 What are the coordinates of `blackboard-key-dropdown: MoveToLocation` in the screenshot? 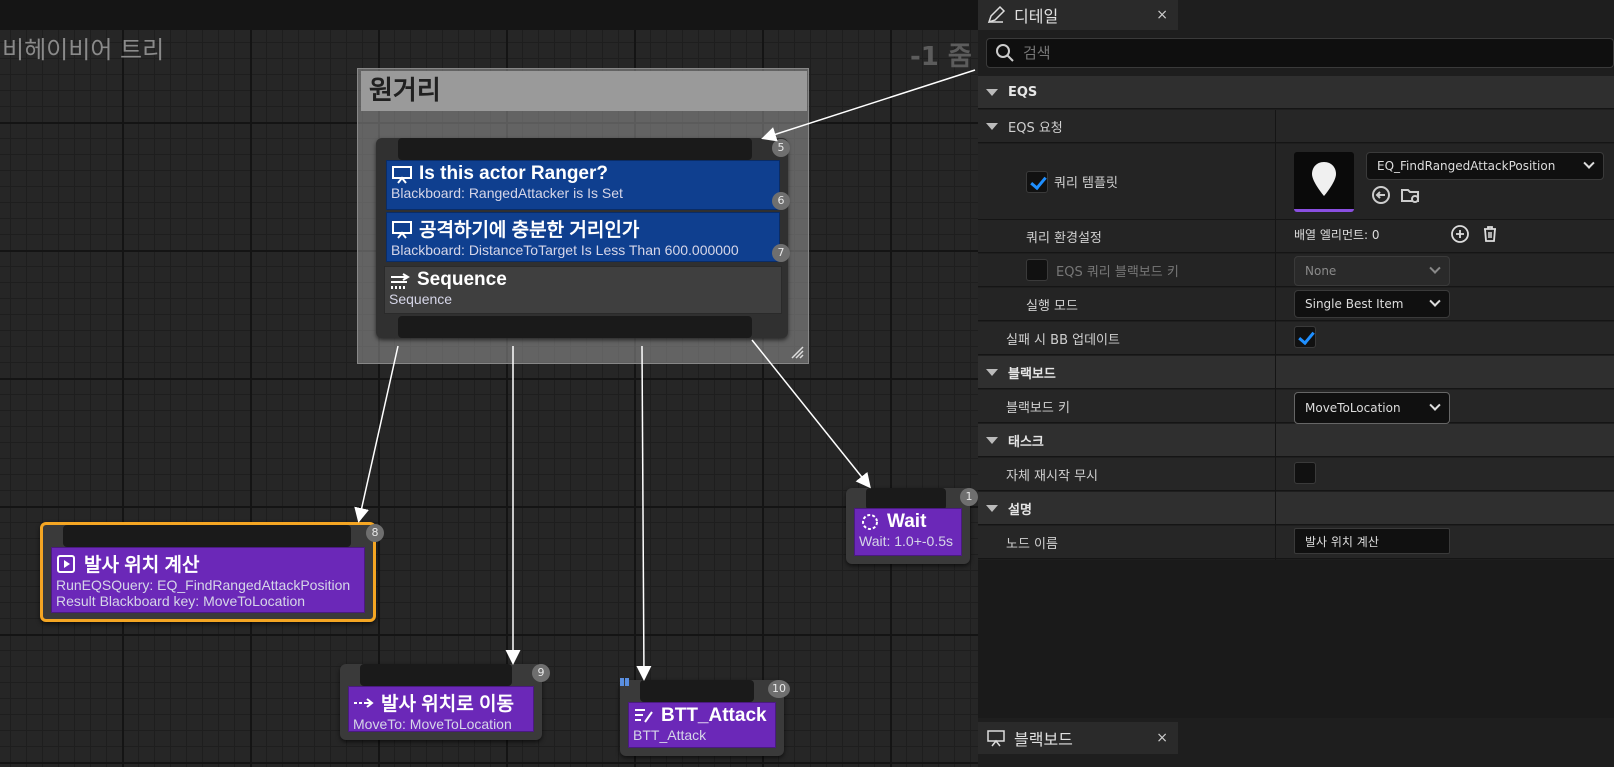 It's located at (1372, 408).